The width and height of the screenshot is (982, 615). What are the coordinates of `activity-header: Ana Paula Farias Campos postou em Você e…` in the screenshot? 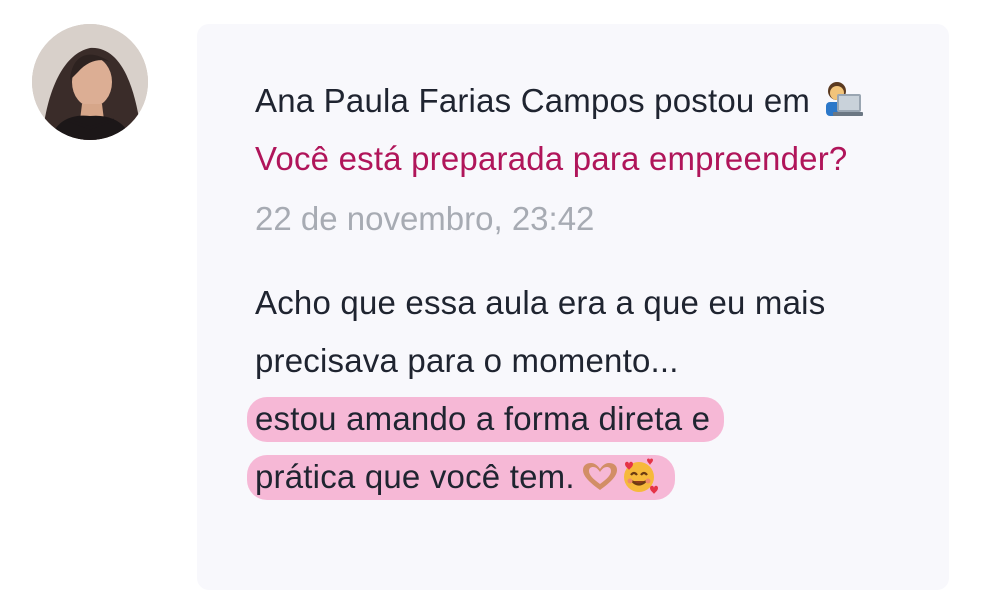 It's located at (585, 130).